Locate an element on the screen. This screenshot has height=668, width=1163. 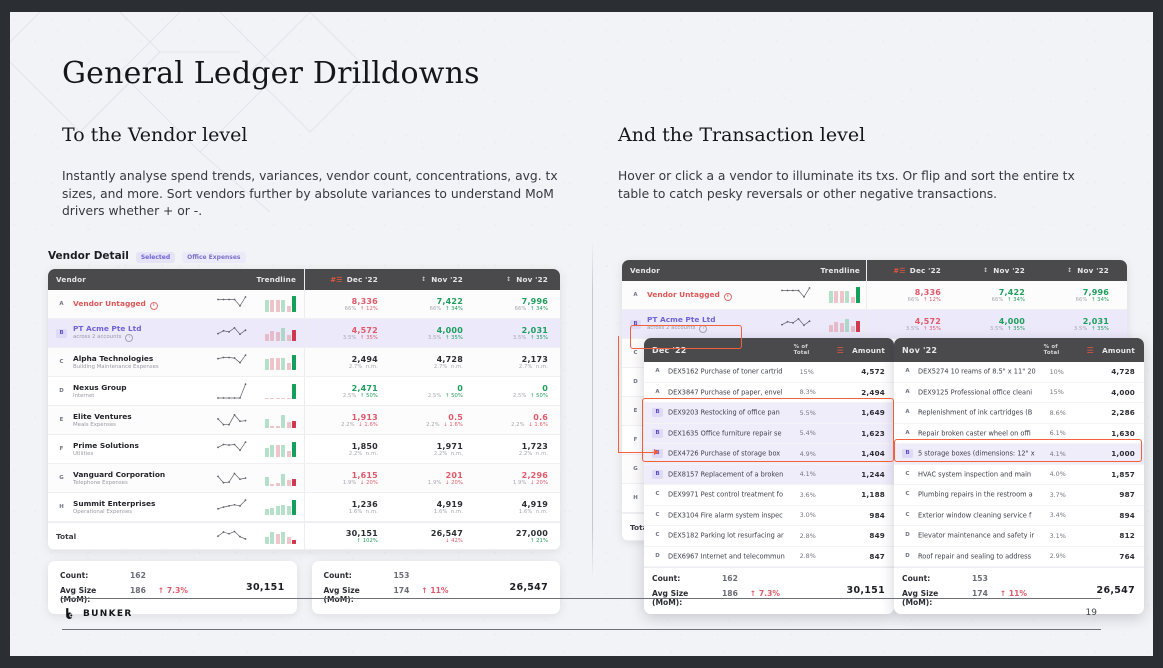
r-col-header-nov22-b: ↕ Nov '22 is located at coordinates (1077, 270).